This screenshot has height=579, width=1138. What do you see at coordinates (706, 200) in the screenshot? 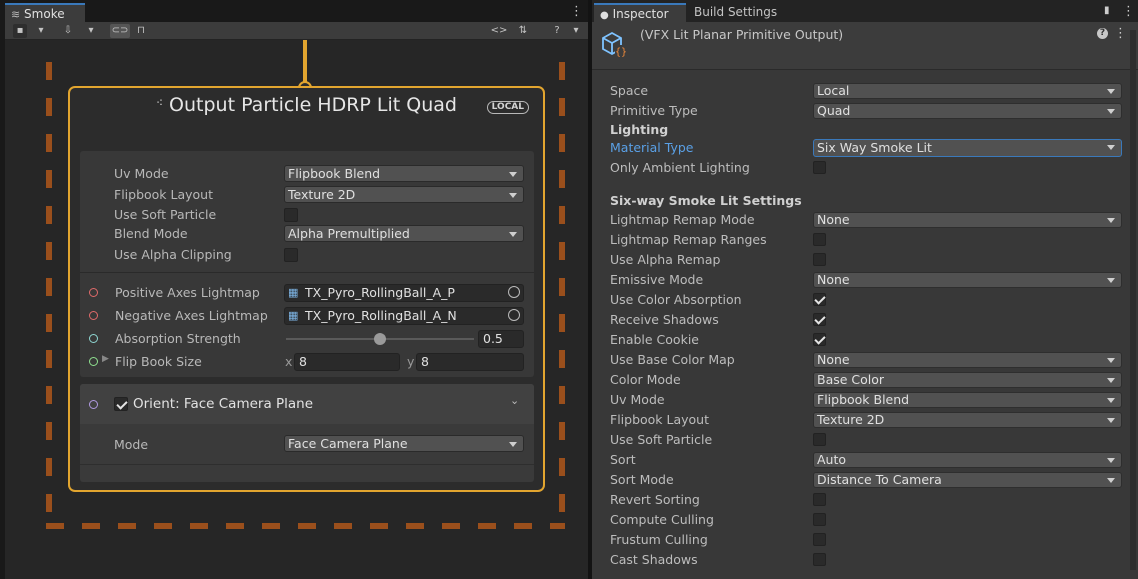
I see `section-header-sixway: Six-way Smoke Lit Settings` at bounding box center [706, 200].